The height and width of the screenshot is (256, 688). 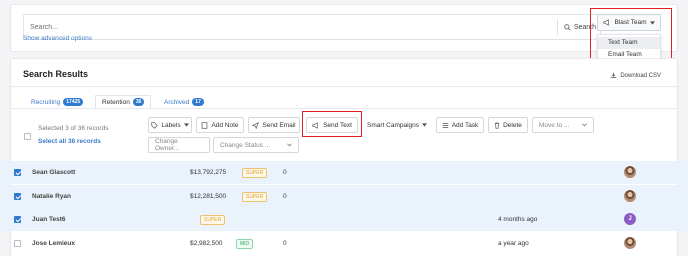 What do you see at coordinates (512, 125) in the screenshot?
I see `delete-label: Delete` at bounding box center [512, 125].